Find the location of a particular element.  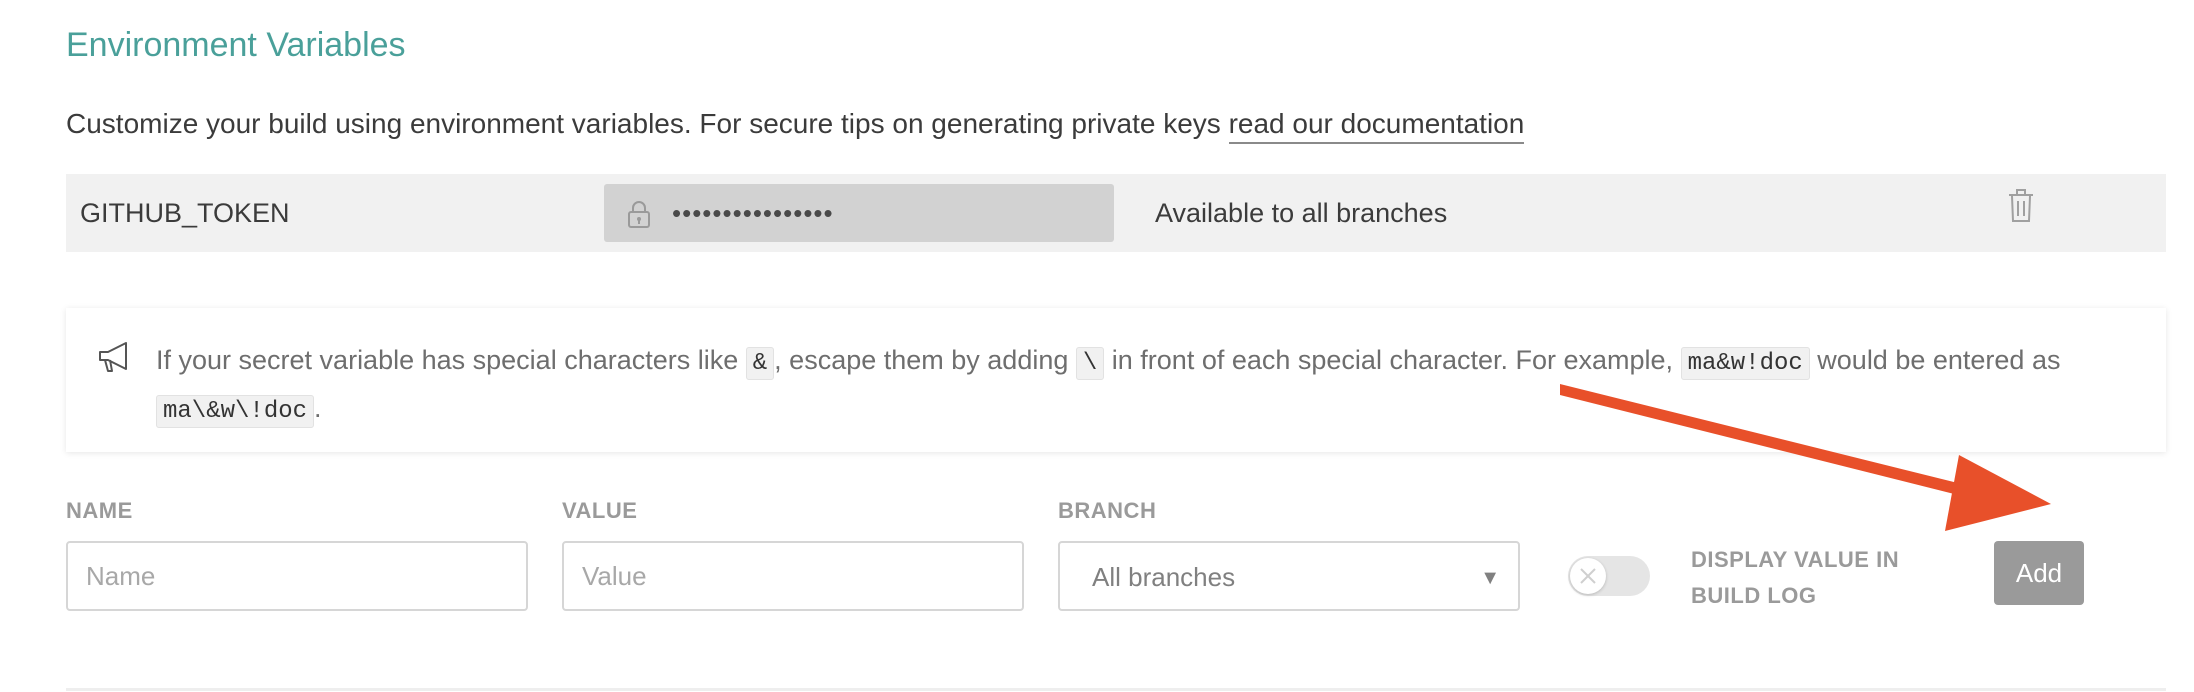

code-snippet: & is located at coordinates (760, 363).